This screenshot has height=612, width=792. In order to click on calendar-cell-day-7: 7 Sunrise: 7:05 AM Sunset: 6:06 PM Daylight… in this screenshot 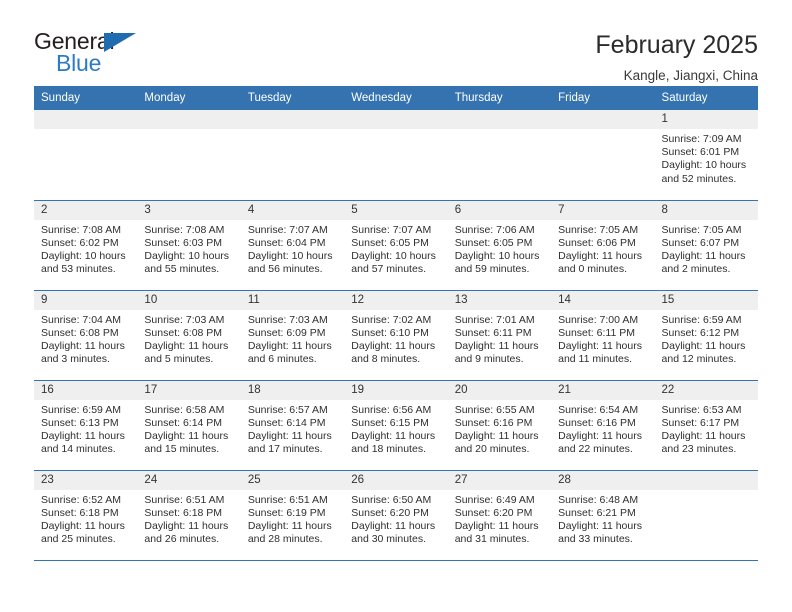, I will do `click(603, 245)`.